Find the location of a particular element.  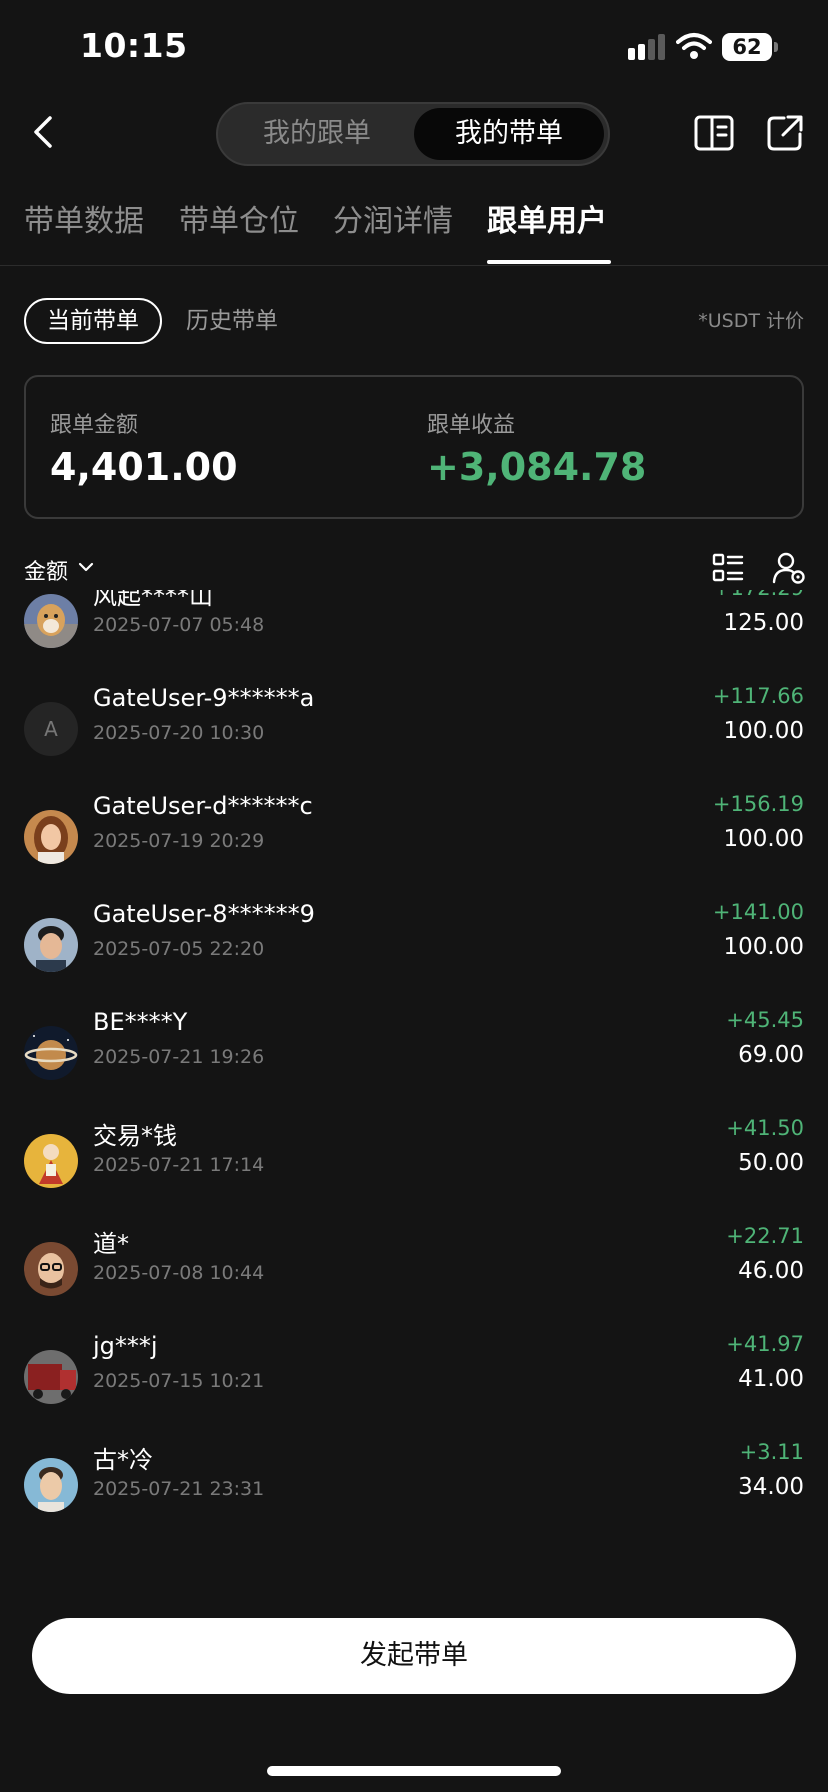

status-time: 10:15 is located at coordinates (134, 45).